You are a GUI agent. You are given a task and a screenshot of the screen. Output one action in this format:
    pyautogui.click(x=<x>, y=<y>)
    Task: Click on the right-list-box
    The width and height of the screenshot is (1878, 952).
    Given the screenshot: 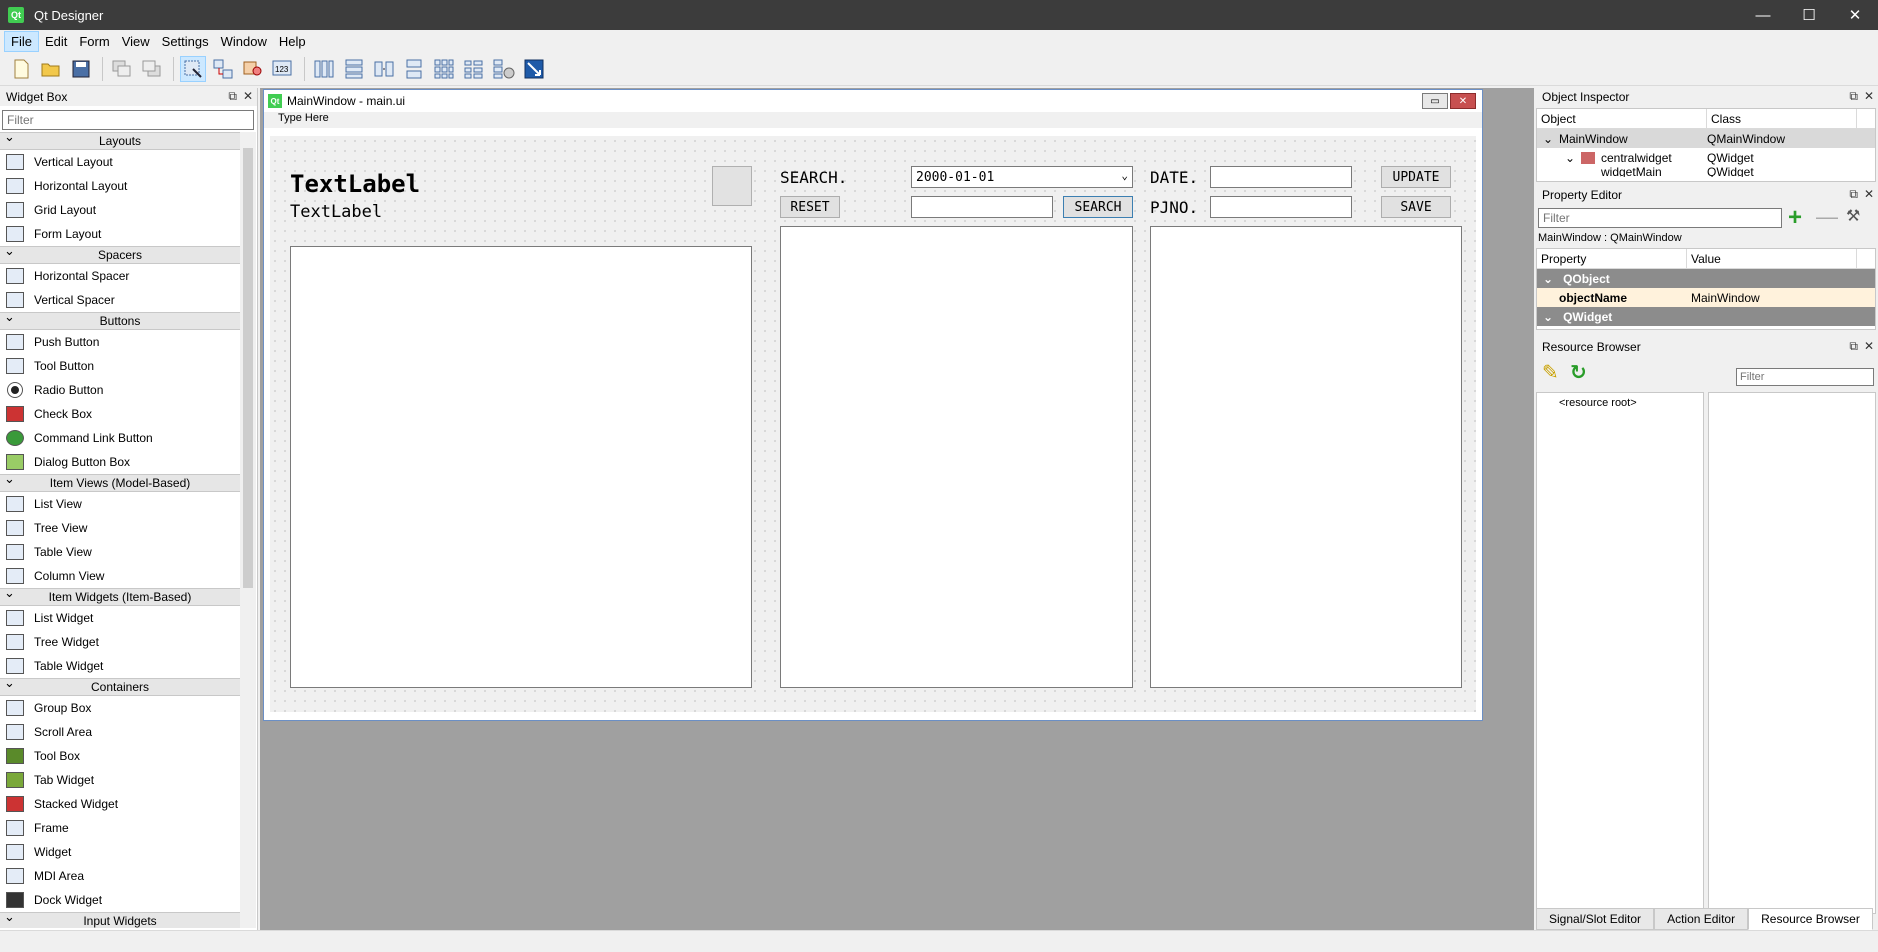 What is the action you would take?
    pyautogui.click(x=1306, y=457)
    